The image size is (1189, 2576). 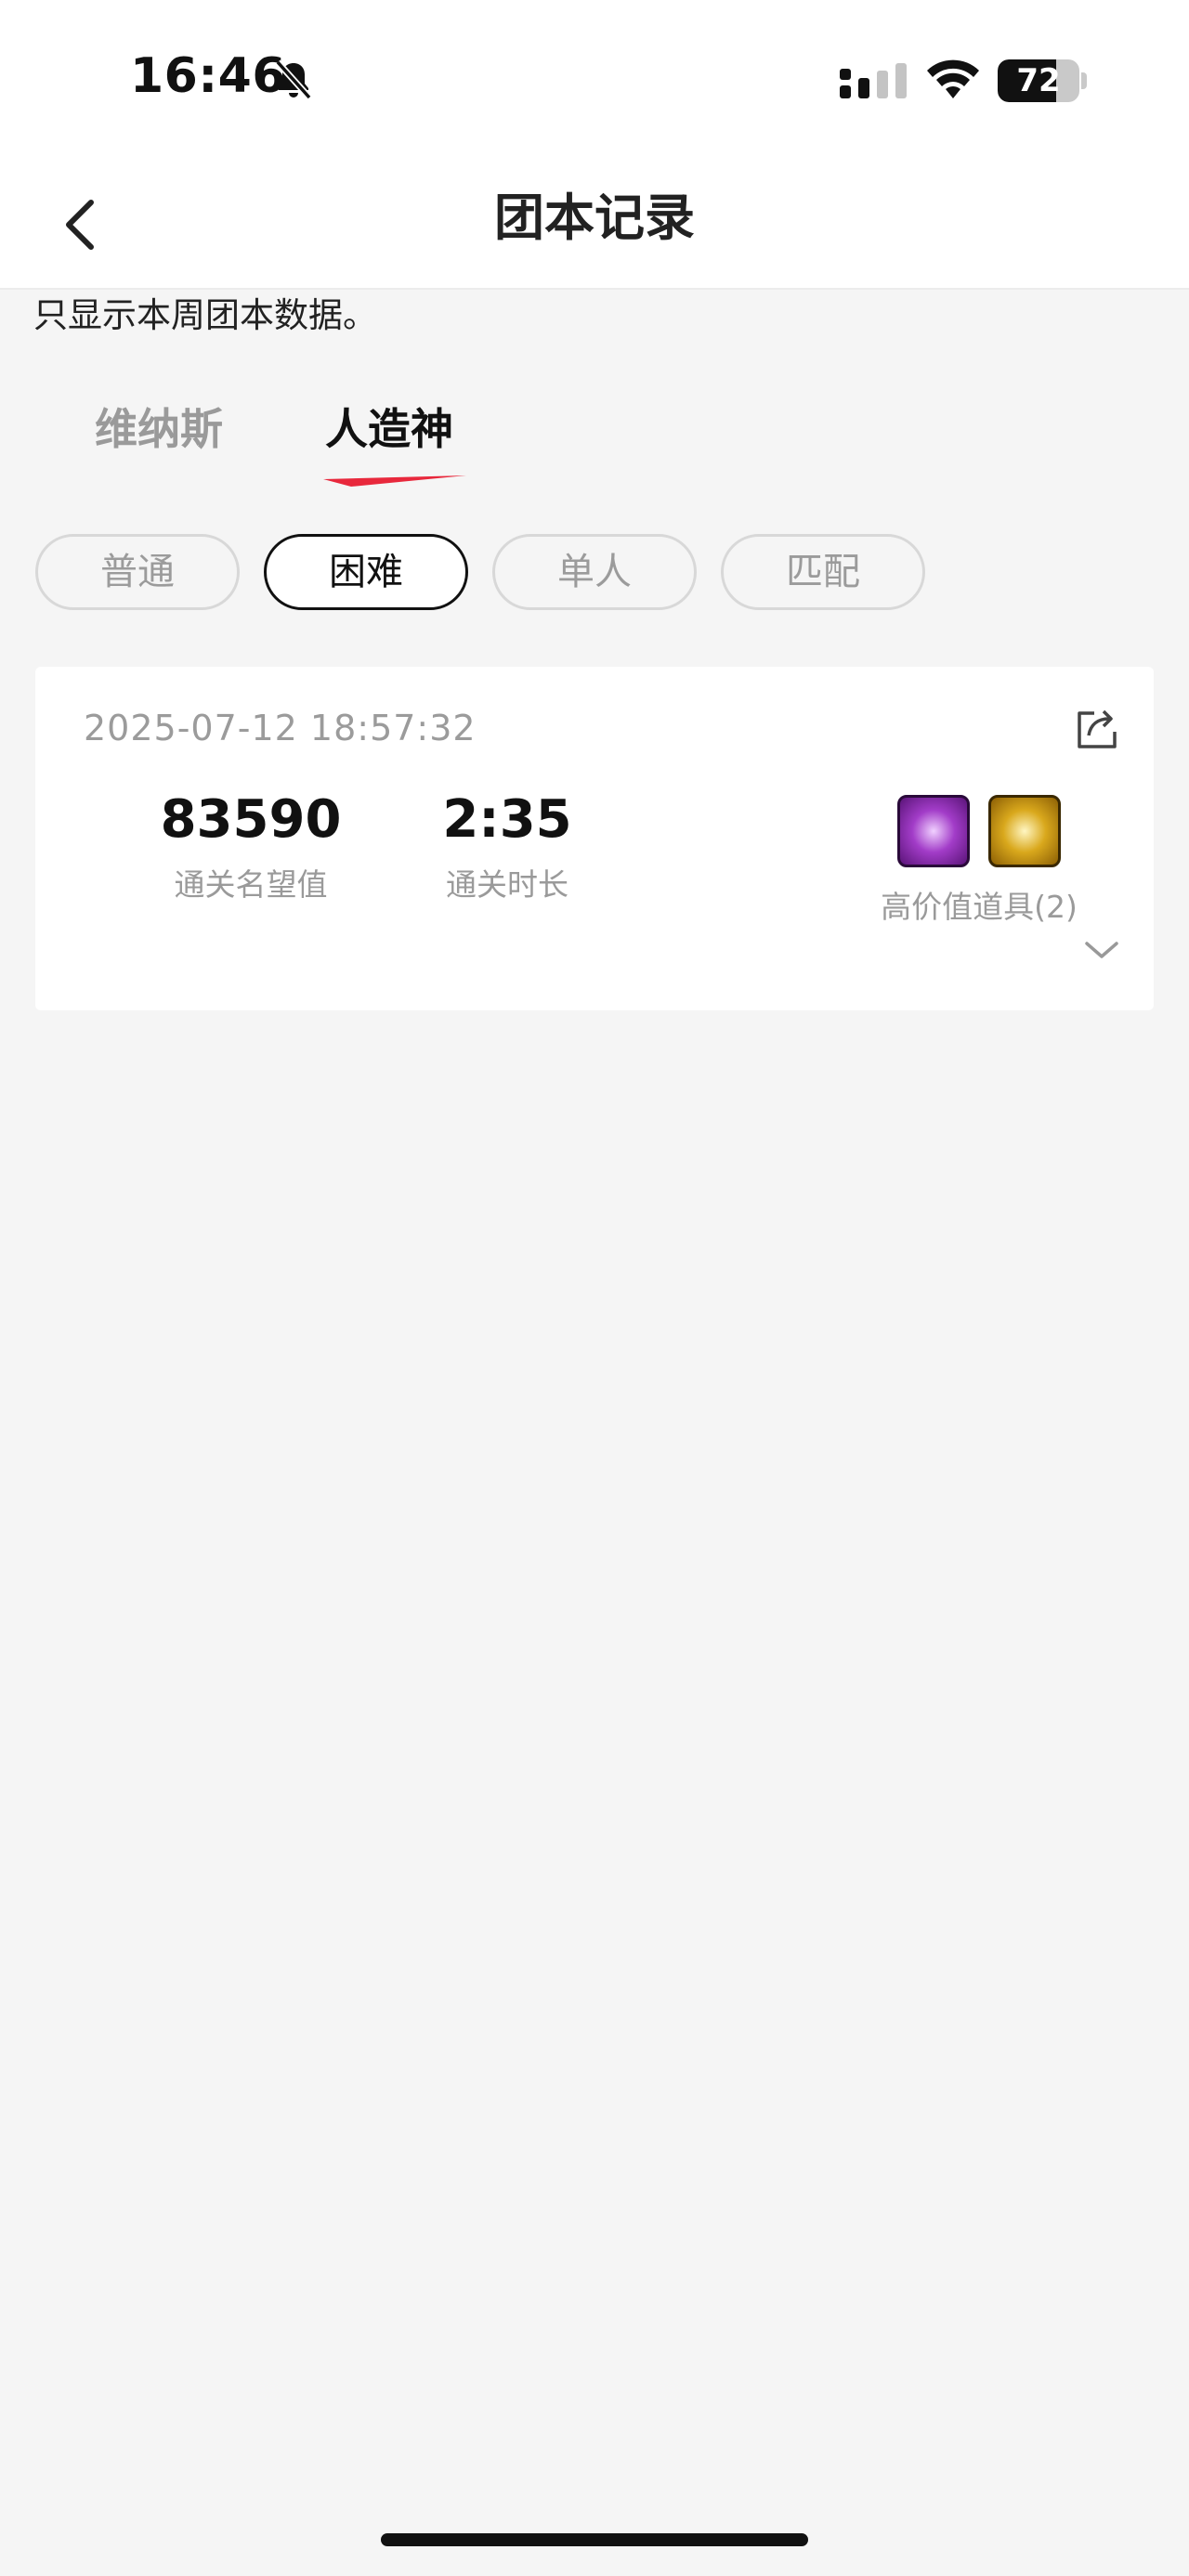 What do you see at coordinates (594, 572) in the screenshot?
I see `filter-solo: 单人` at bounding box center [594, 572].